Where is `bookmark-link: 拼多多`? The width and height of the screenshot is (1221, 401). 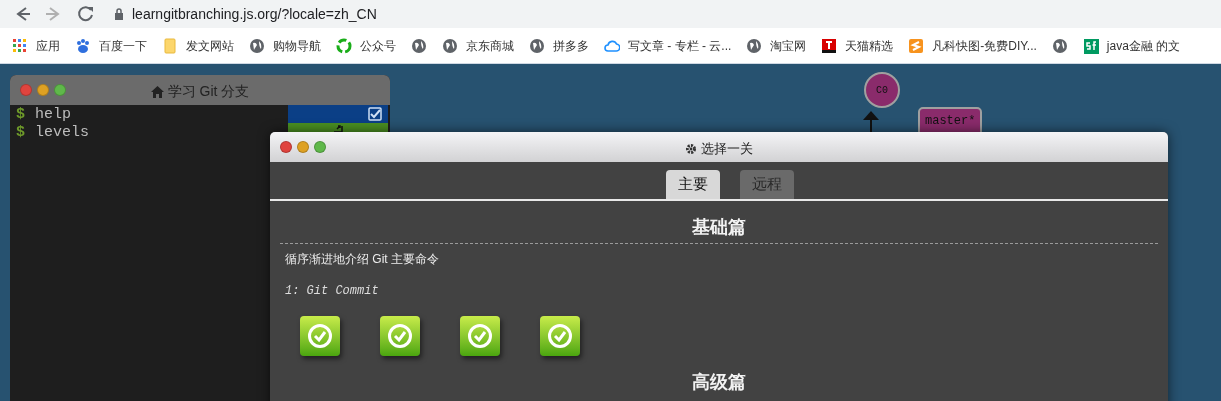
bookmark-link: 拼多多 is located at coordinates (571, 45).